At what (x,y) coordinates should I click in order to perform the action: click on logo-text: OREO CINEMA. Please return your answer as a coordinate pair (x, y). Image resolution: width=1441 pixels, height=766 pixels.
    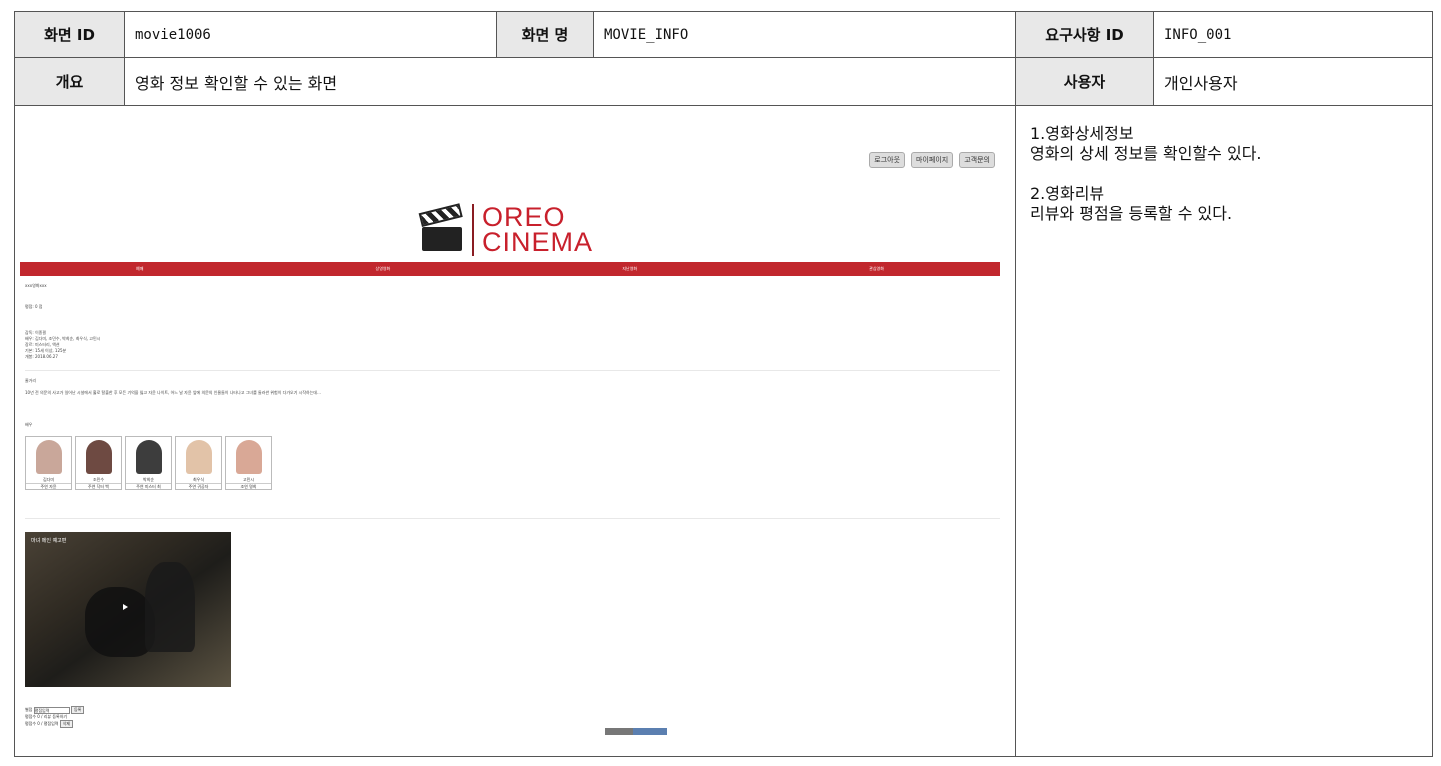
    Looking at the image, I should click on (538, 230).